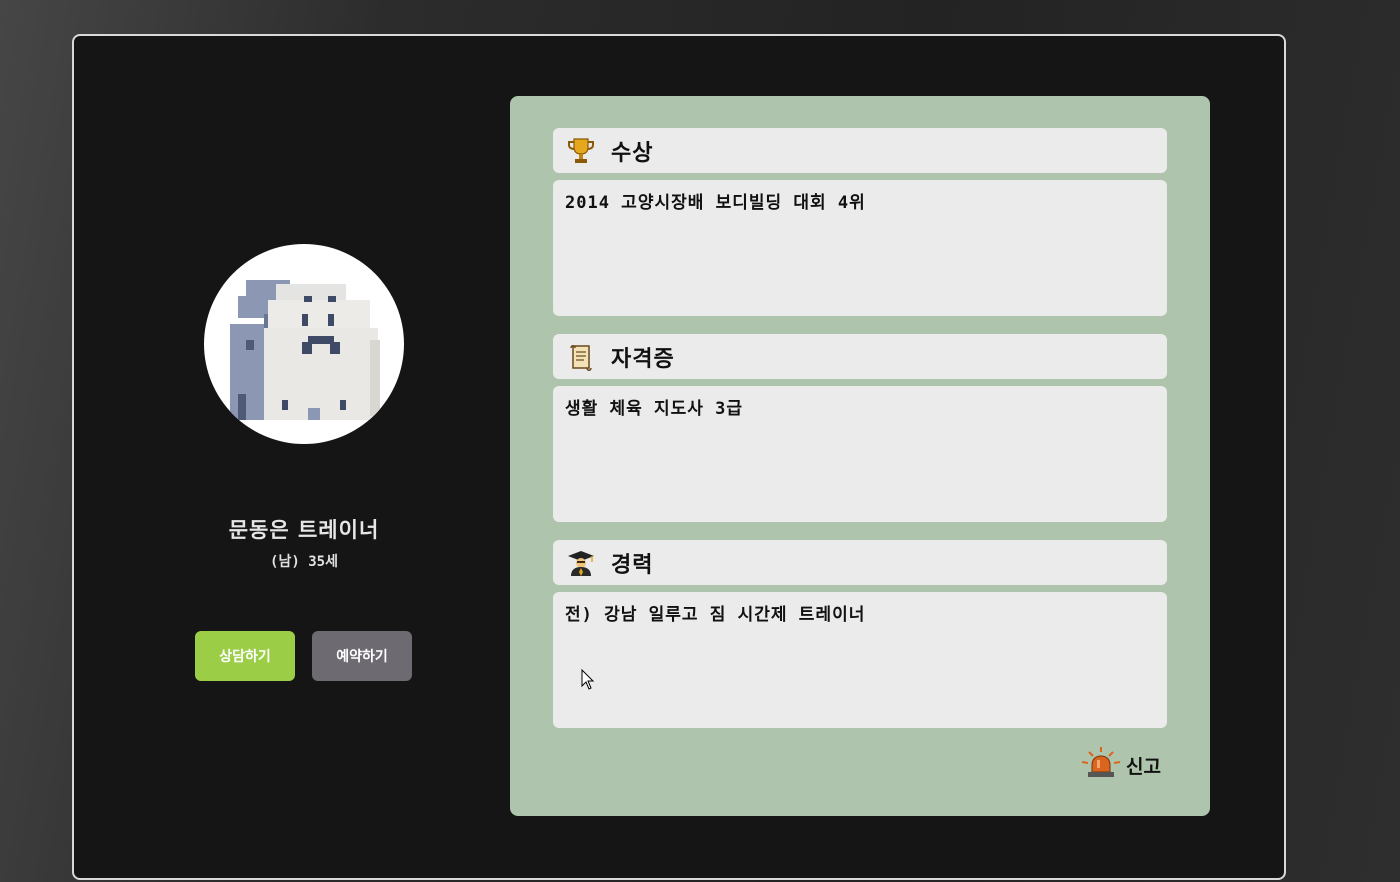 The image size is (1400, 882). Describe the element at coordinates (632, 565) in the screenshot. I see `career-title: 경력` at that location.